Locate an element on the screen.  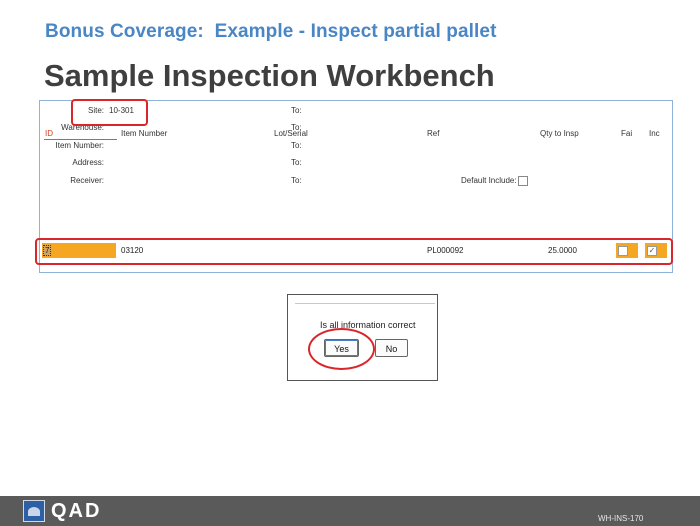
col-header-fail: Fai is located at coordinates (627, 133).